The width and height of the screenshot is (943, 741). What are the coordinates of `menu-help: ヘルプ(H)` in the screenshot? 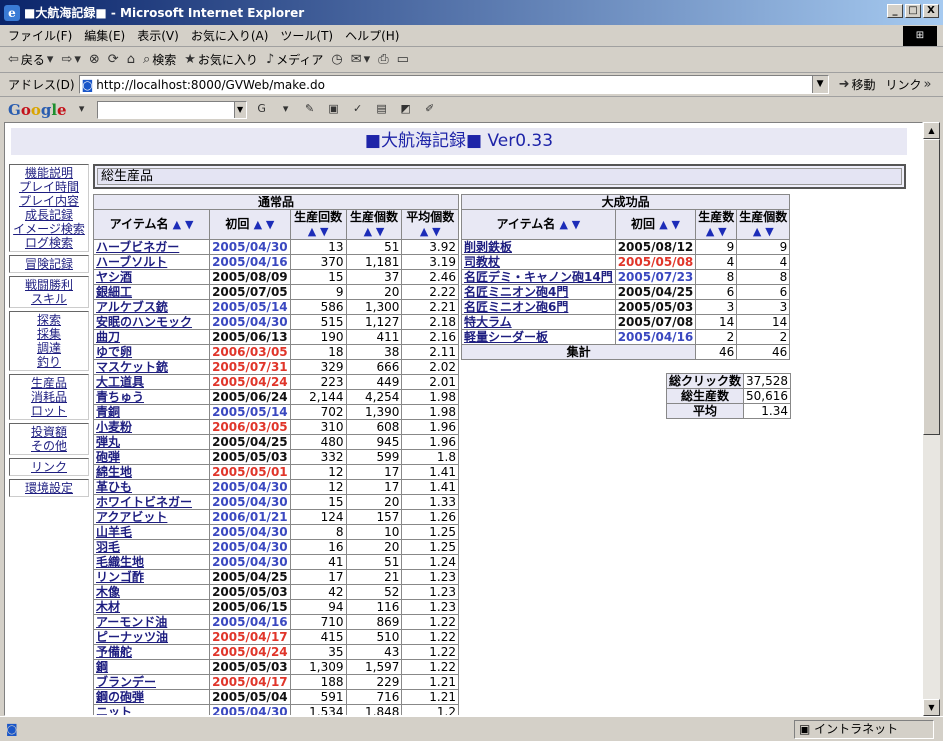 It's located at (372, 35).